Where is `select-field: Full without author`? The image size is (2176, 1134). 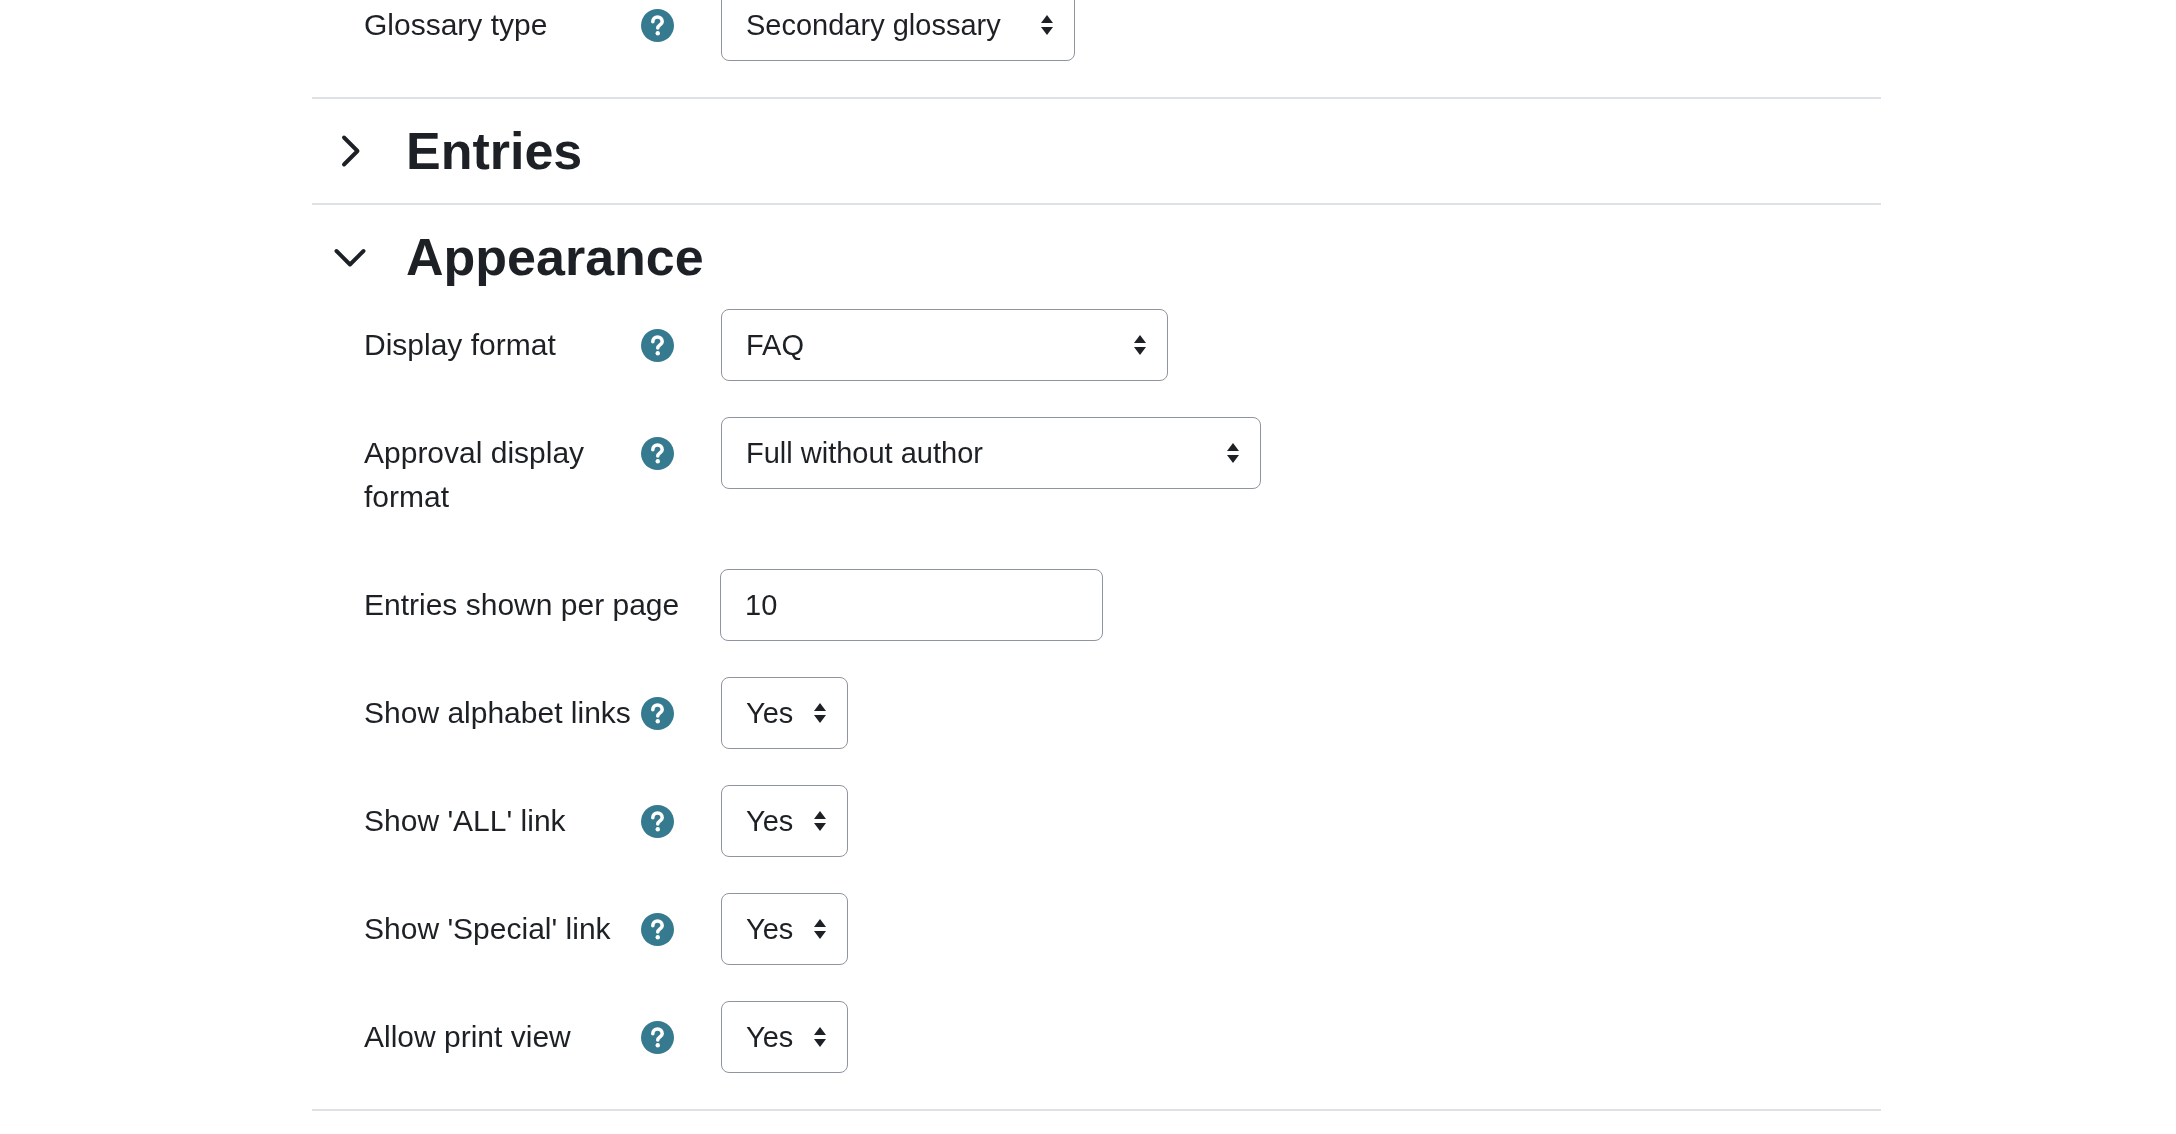 select-field: Full without author is located at coordinates (991, 453).